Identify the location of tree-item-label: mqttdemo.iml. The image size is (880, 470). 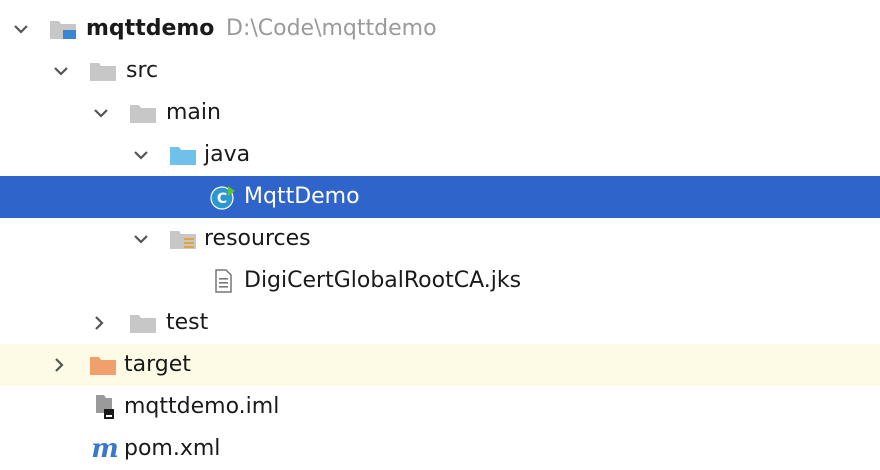
(202, 406).